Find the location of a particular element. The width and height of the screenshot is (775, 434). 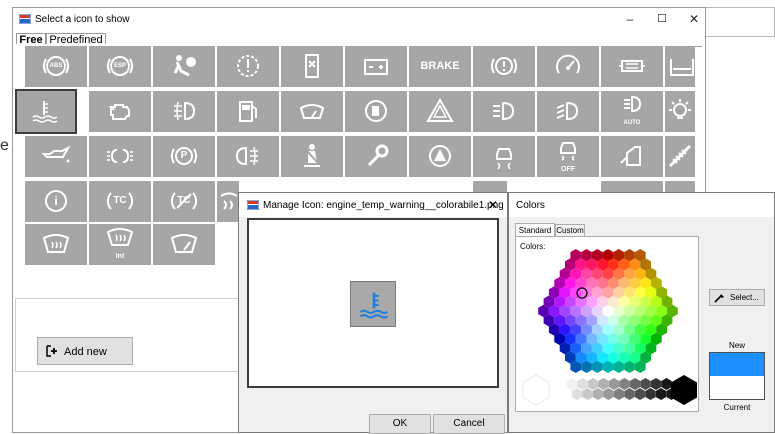

traction-control-off-icon: OFF is located at coordinates (568, 156).